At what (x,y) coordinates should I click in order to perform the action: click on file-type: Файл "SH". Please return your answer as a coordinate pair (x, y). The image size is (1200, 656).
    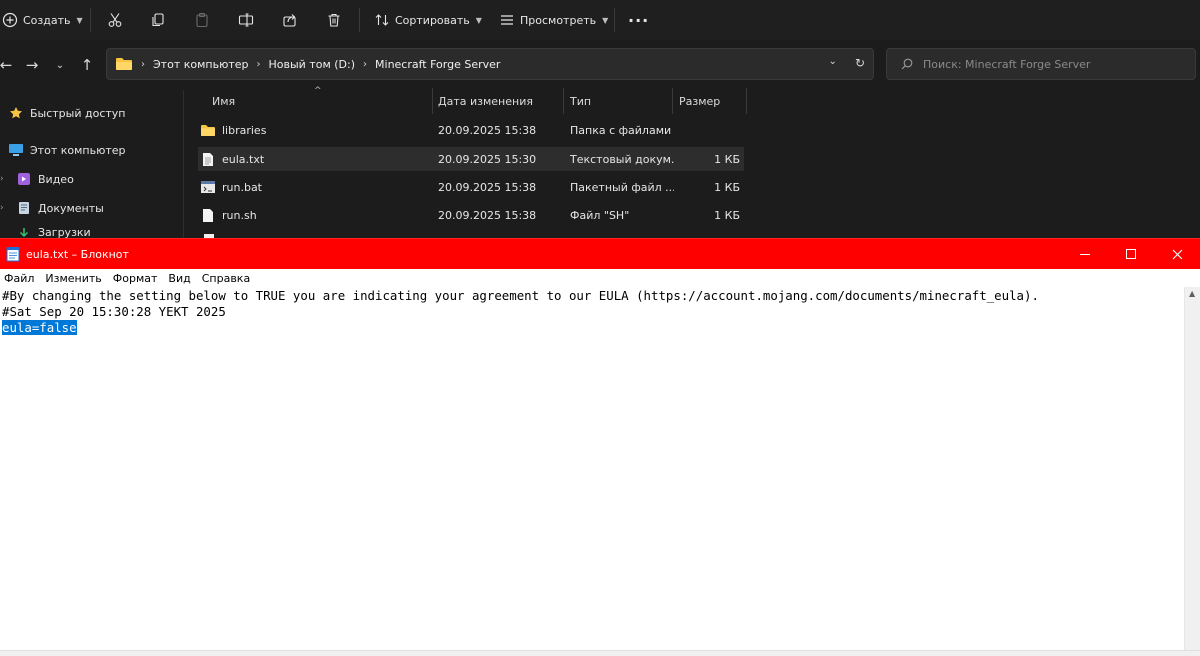
    Looking at the image, I should click on (600, 215).